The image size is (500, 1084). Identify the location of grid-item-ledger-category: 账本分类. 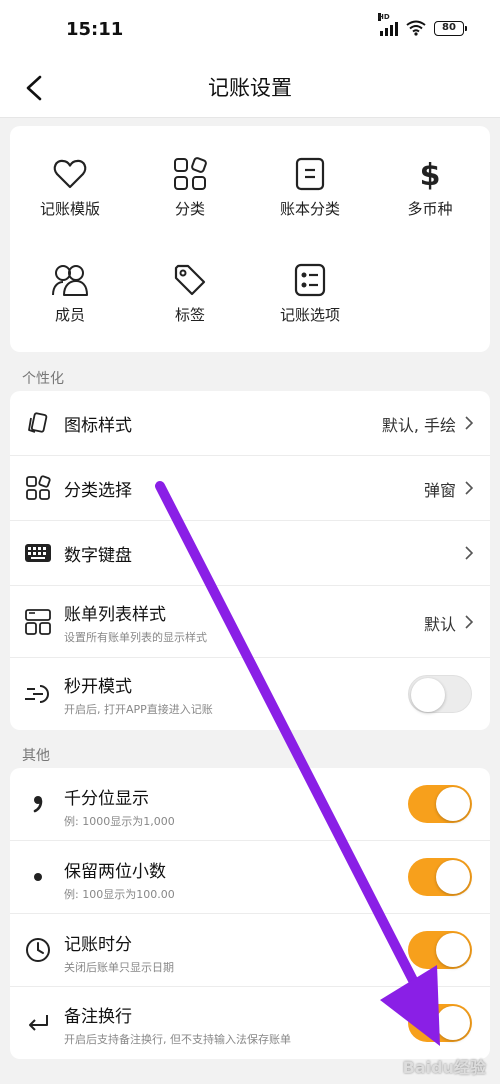
(310, 192).